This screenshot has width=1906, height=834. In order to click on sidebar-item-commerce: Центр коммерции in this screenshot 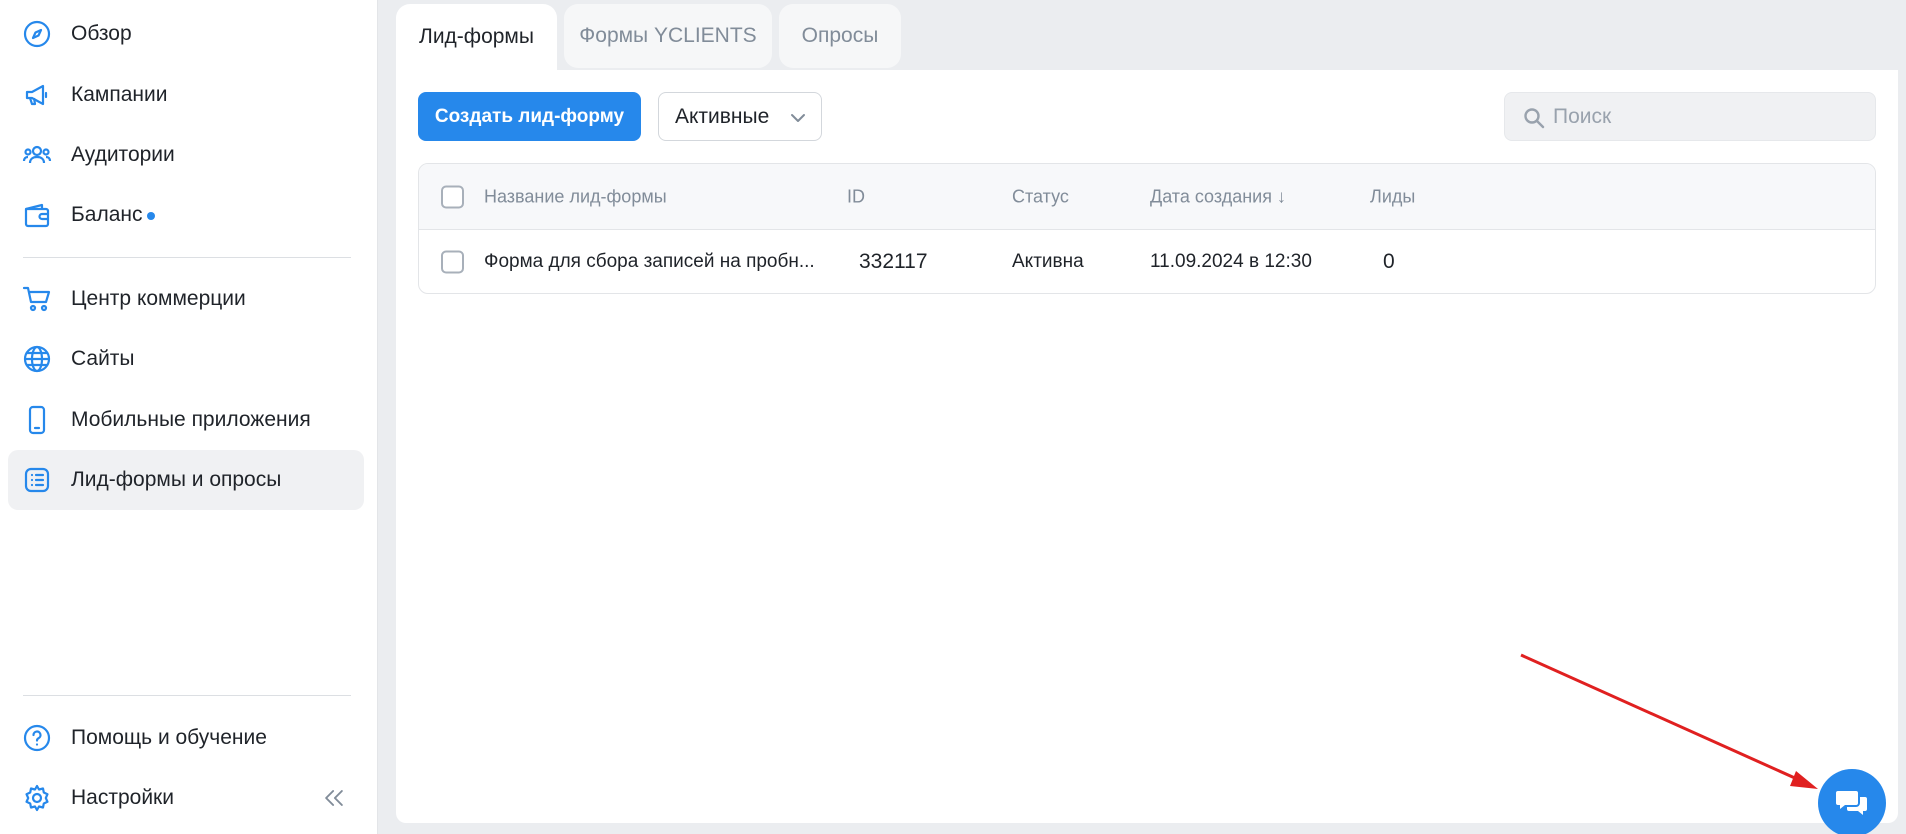, I will do `click(186, 299)`.